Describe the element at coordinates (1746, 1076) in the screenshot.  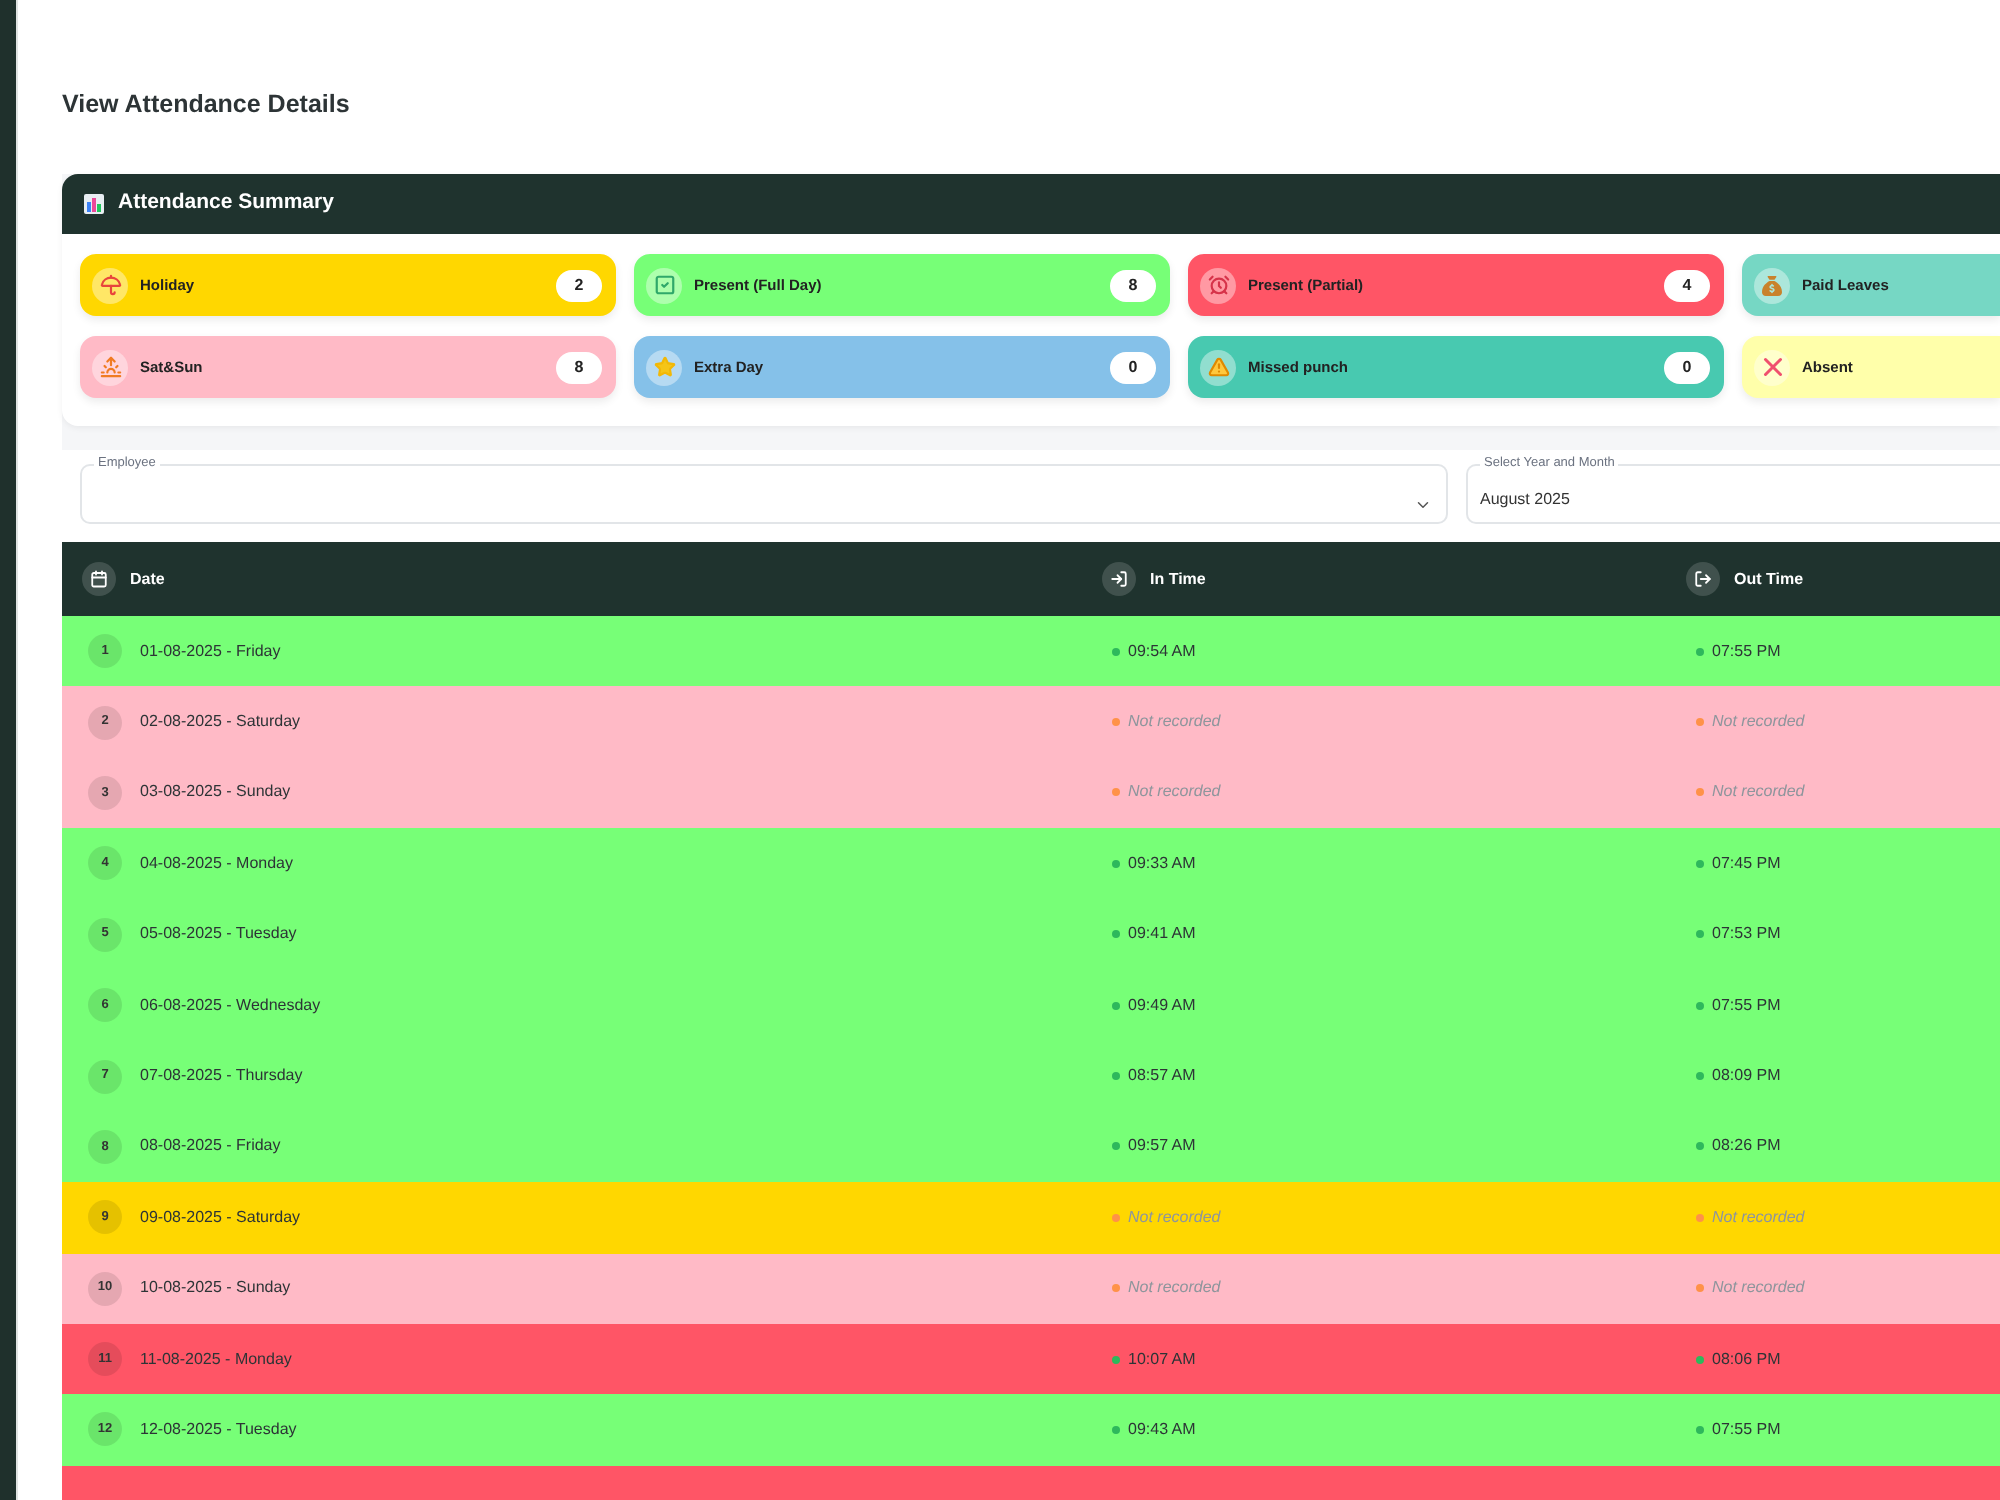
I see `time-text: 08:09 PM` at that location.